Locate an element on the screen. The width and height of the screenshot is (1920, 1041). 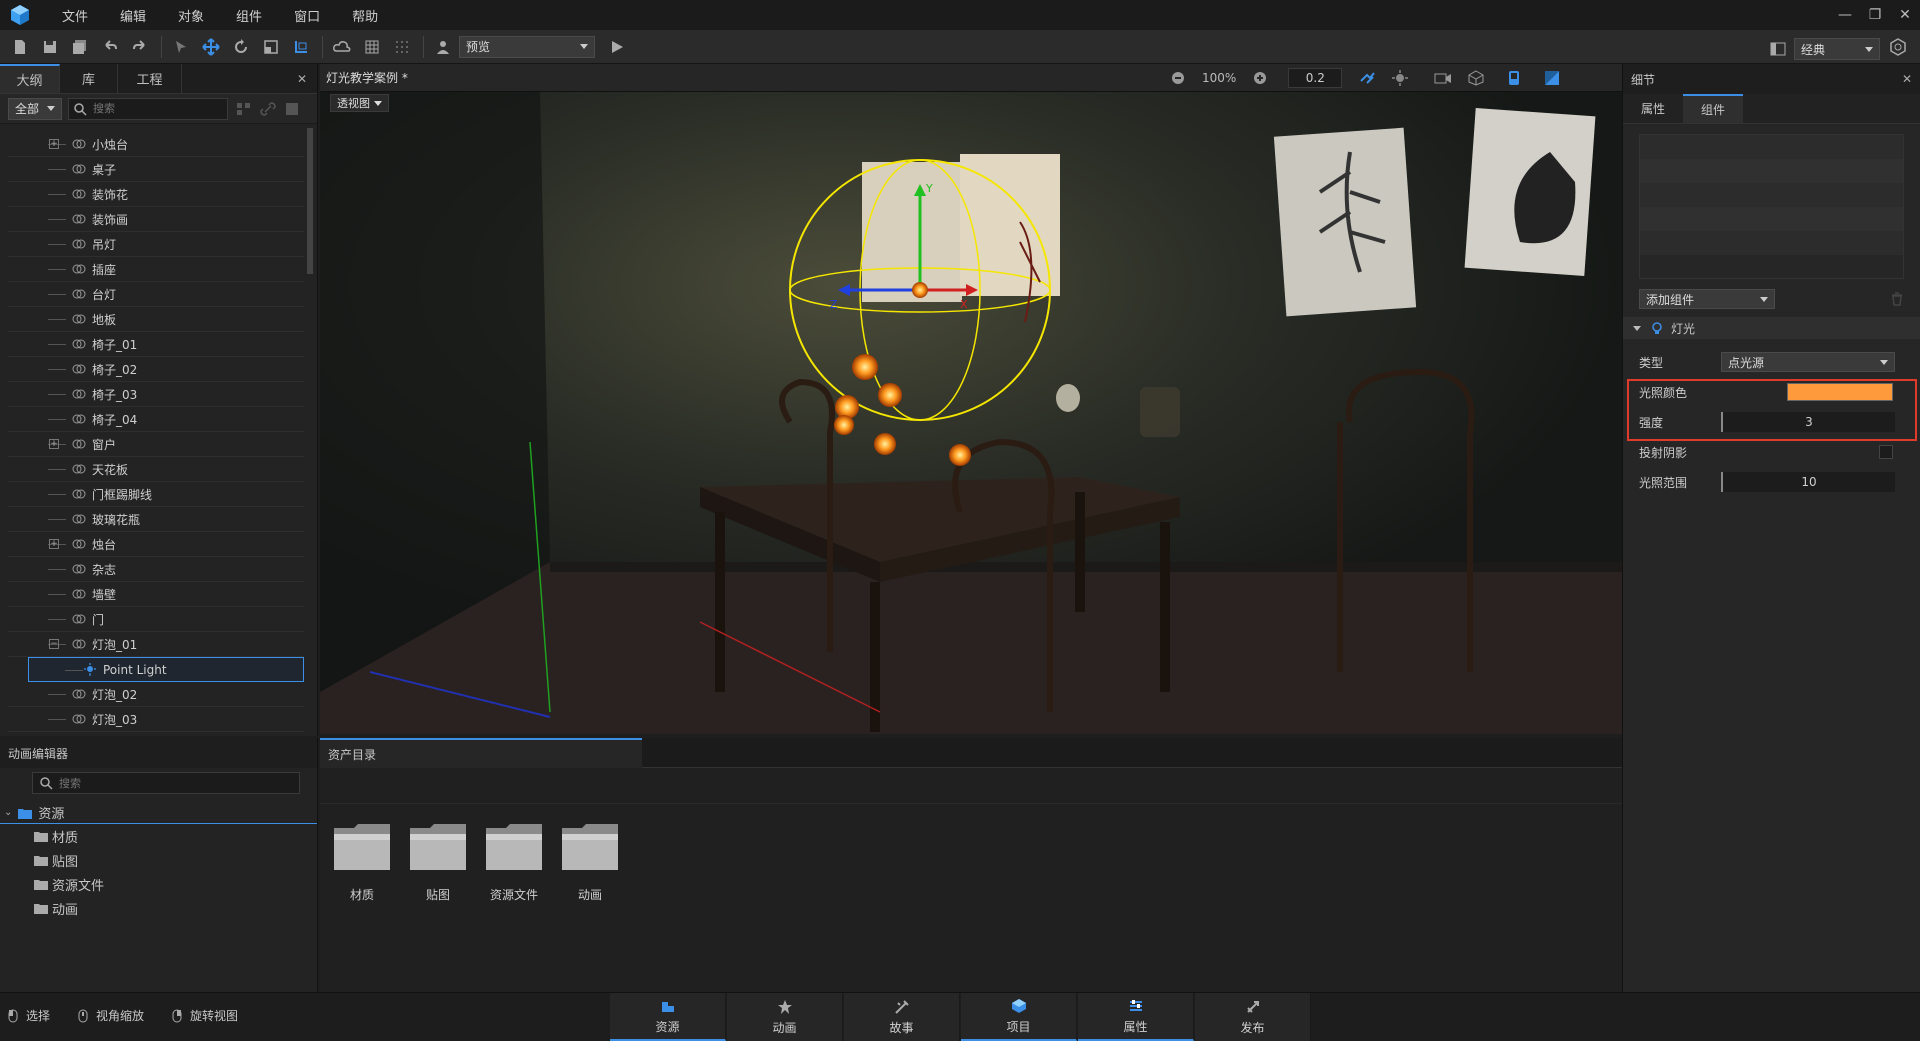
cloud-icon is located at coordinates (342, 47).